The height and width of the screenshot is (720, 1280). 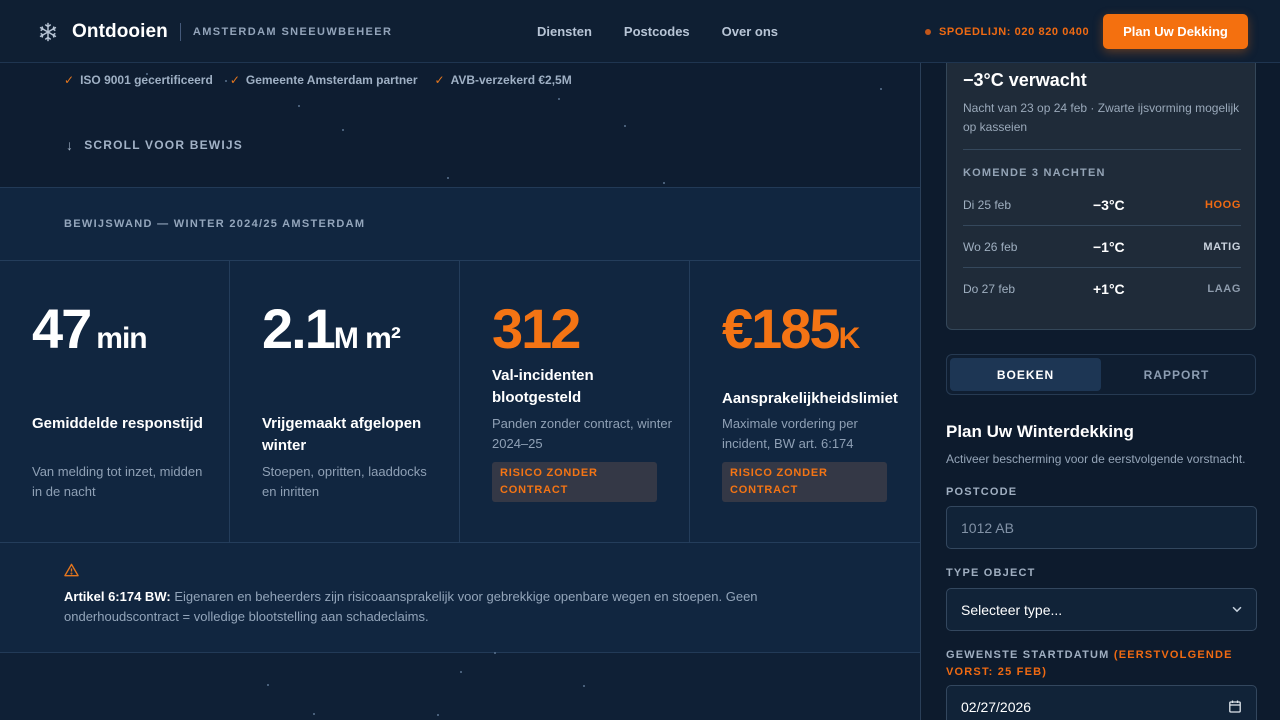 I want to click on brand-name: Ontdooien, so click(x=120, y=31).